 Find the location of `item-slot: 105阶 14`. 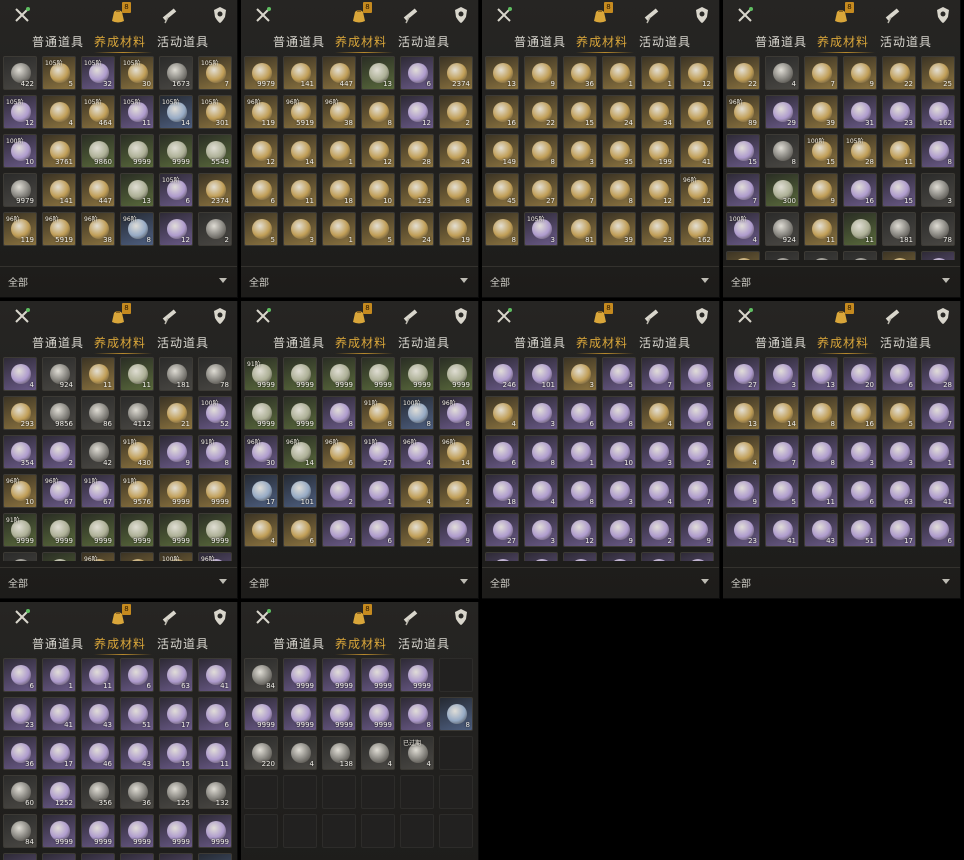

item-slot: 105阶 14 is located at coordinates (176, 112).